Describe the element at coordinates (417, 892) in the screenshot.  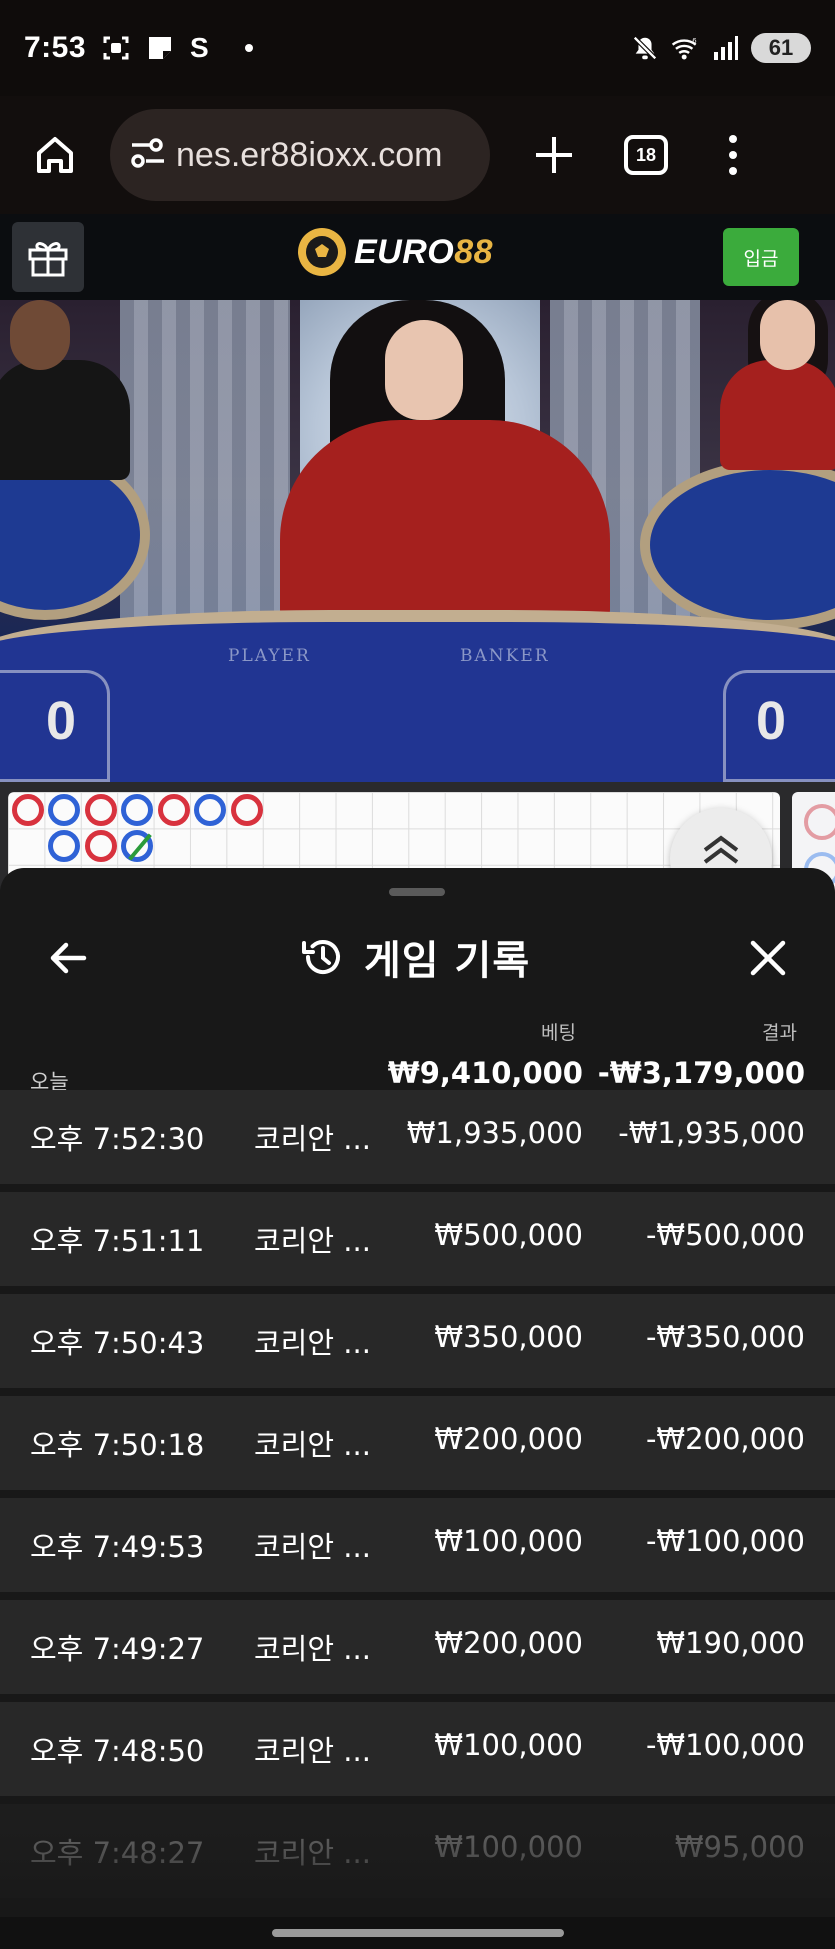
I see `sheet-drag-handle` at that location.